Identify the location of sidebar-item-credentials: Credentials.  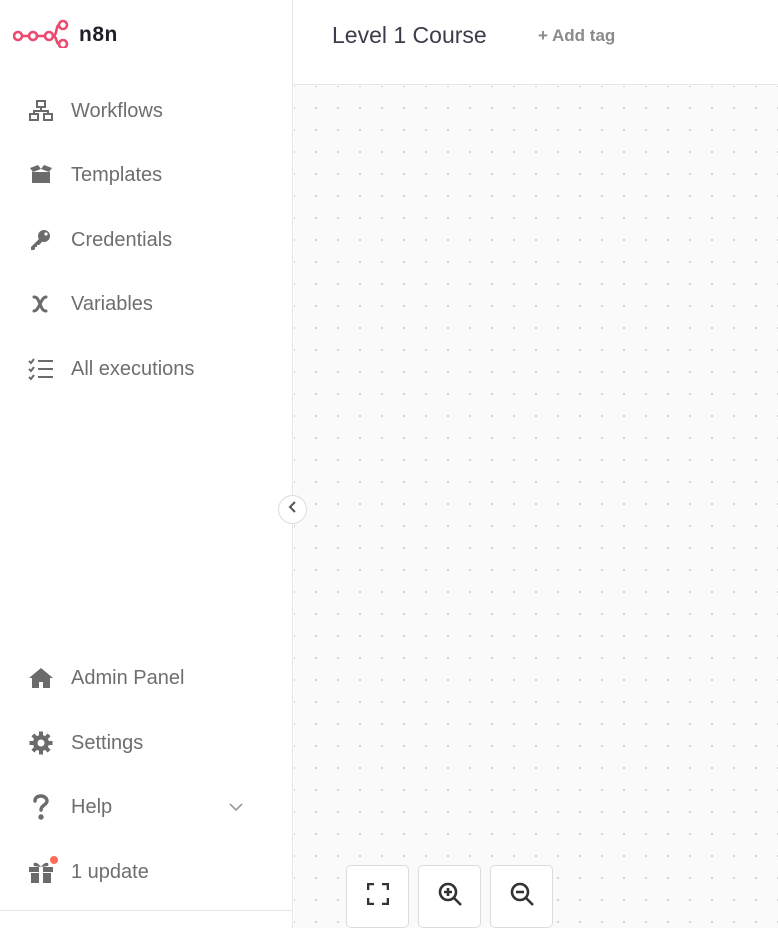
(147, 240).